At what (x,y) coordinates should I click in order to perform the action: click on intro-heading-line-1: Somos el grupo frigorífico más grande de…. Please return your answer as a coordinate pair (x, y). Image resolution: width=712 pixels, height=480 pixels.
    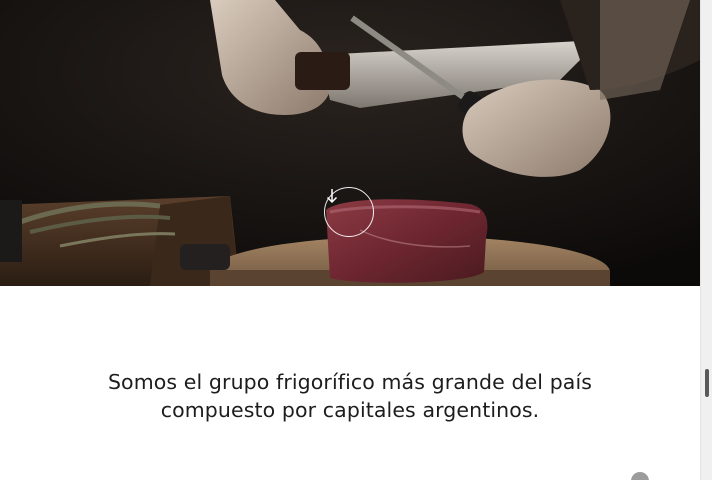
    Looking at the image, I should click on (350, 382).